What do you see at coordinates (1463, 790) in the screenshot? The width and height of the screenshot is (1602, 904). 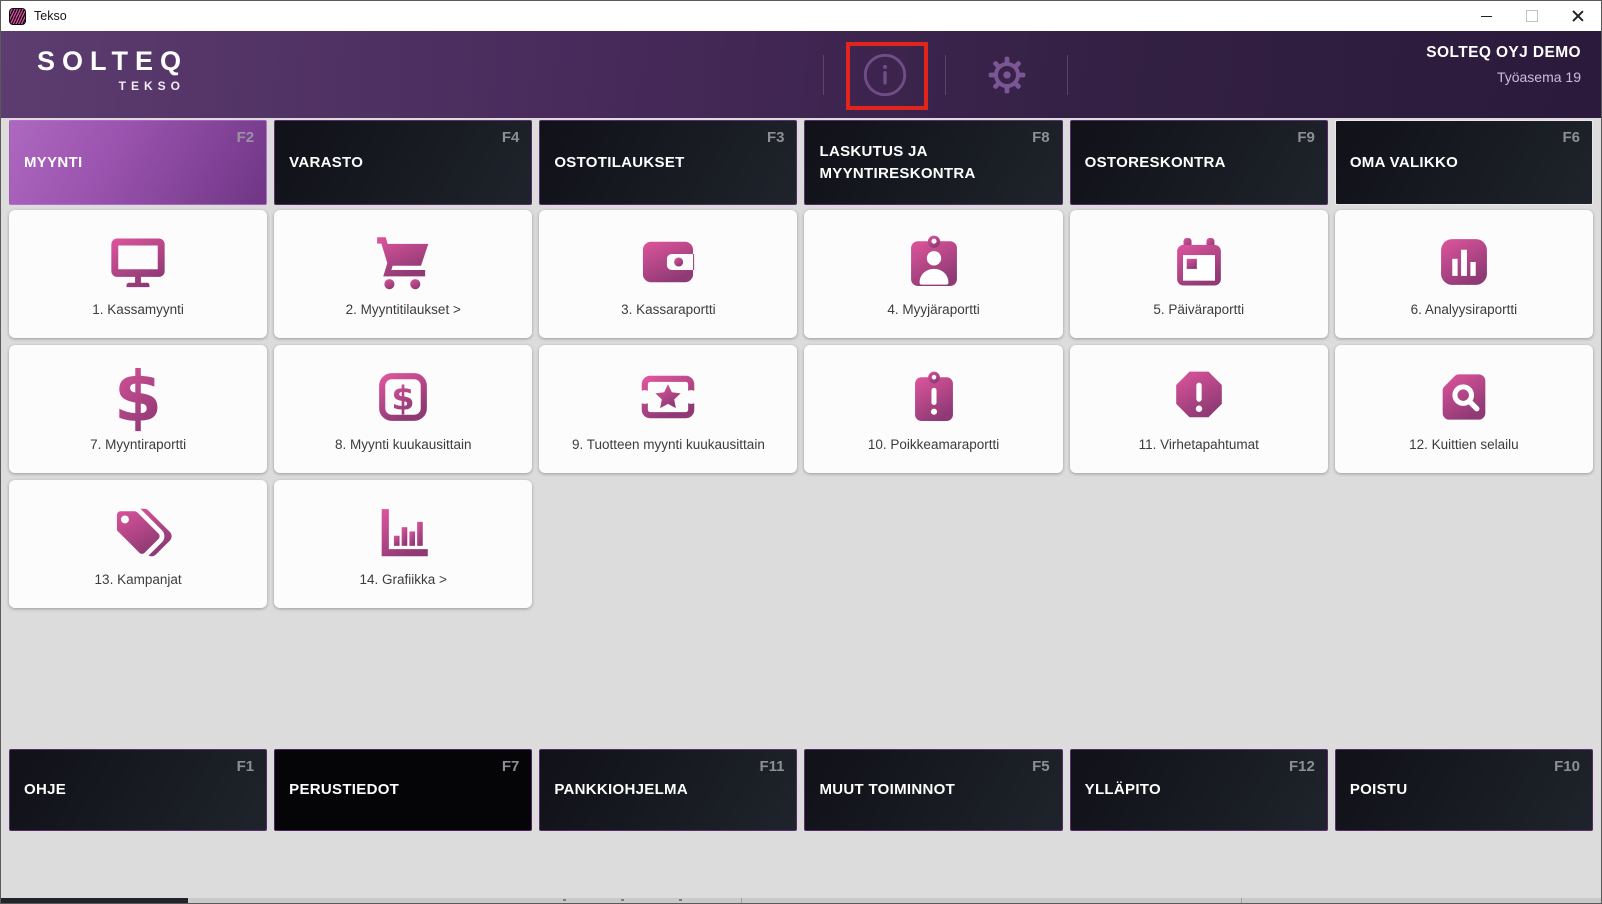 I see `button-poistu: F10 POISTU` at bounding box center [1463, 790].